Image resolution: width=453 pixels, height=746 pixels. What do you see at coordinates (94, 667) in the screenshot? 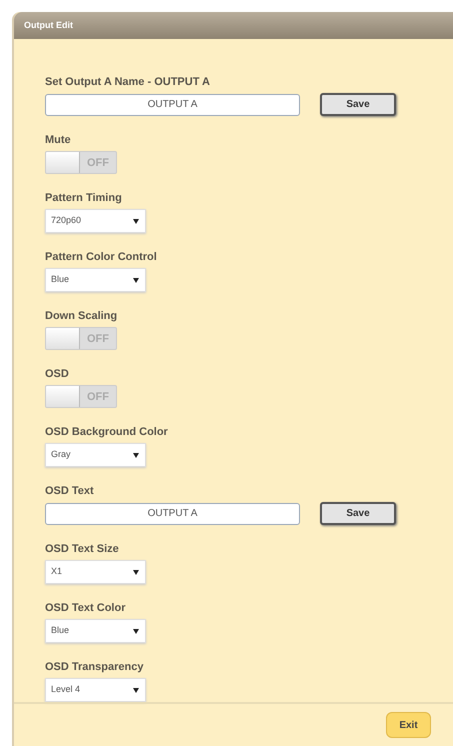
I see `field-label: OSD Transparency` at bounding box center [94, 667].